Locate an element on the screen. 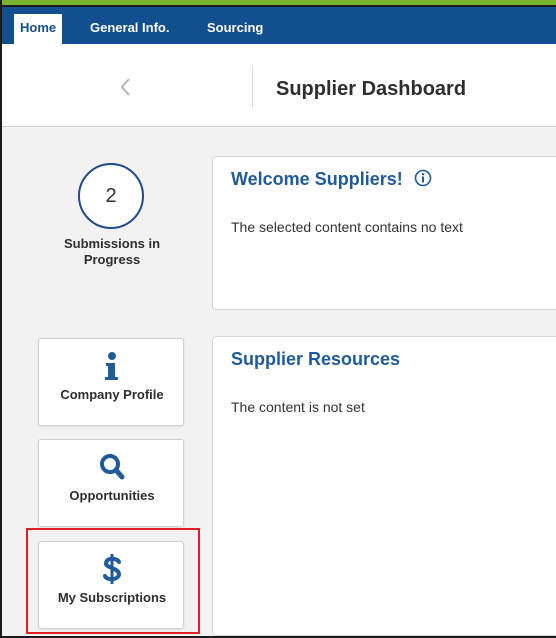 This screenshot has height=638, width=556. tab-home: Home is located at coordinates (38, 29).